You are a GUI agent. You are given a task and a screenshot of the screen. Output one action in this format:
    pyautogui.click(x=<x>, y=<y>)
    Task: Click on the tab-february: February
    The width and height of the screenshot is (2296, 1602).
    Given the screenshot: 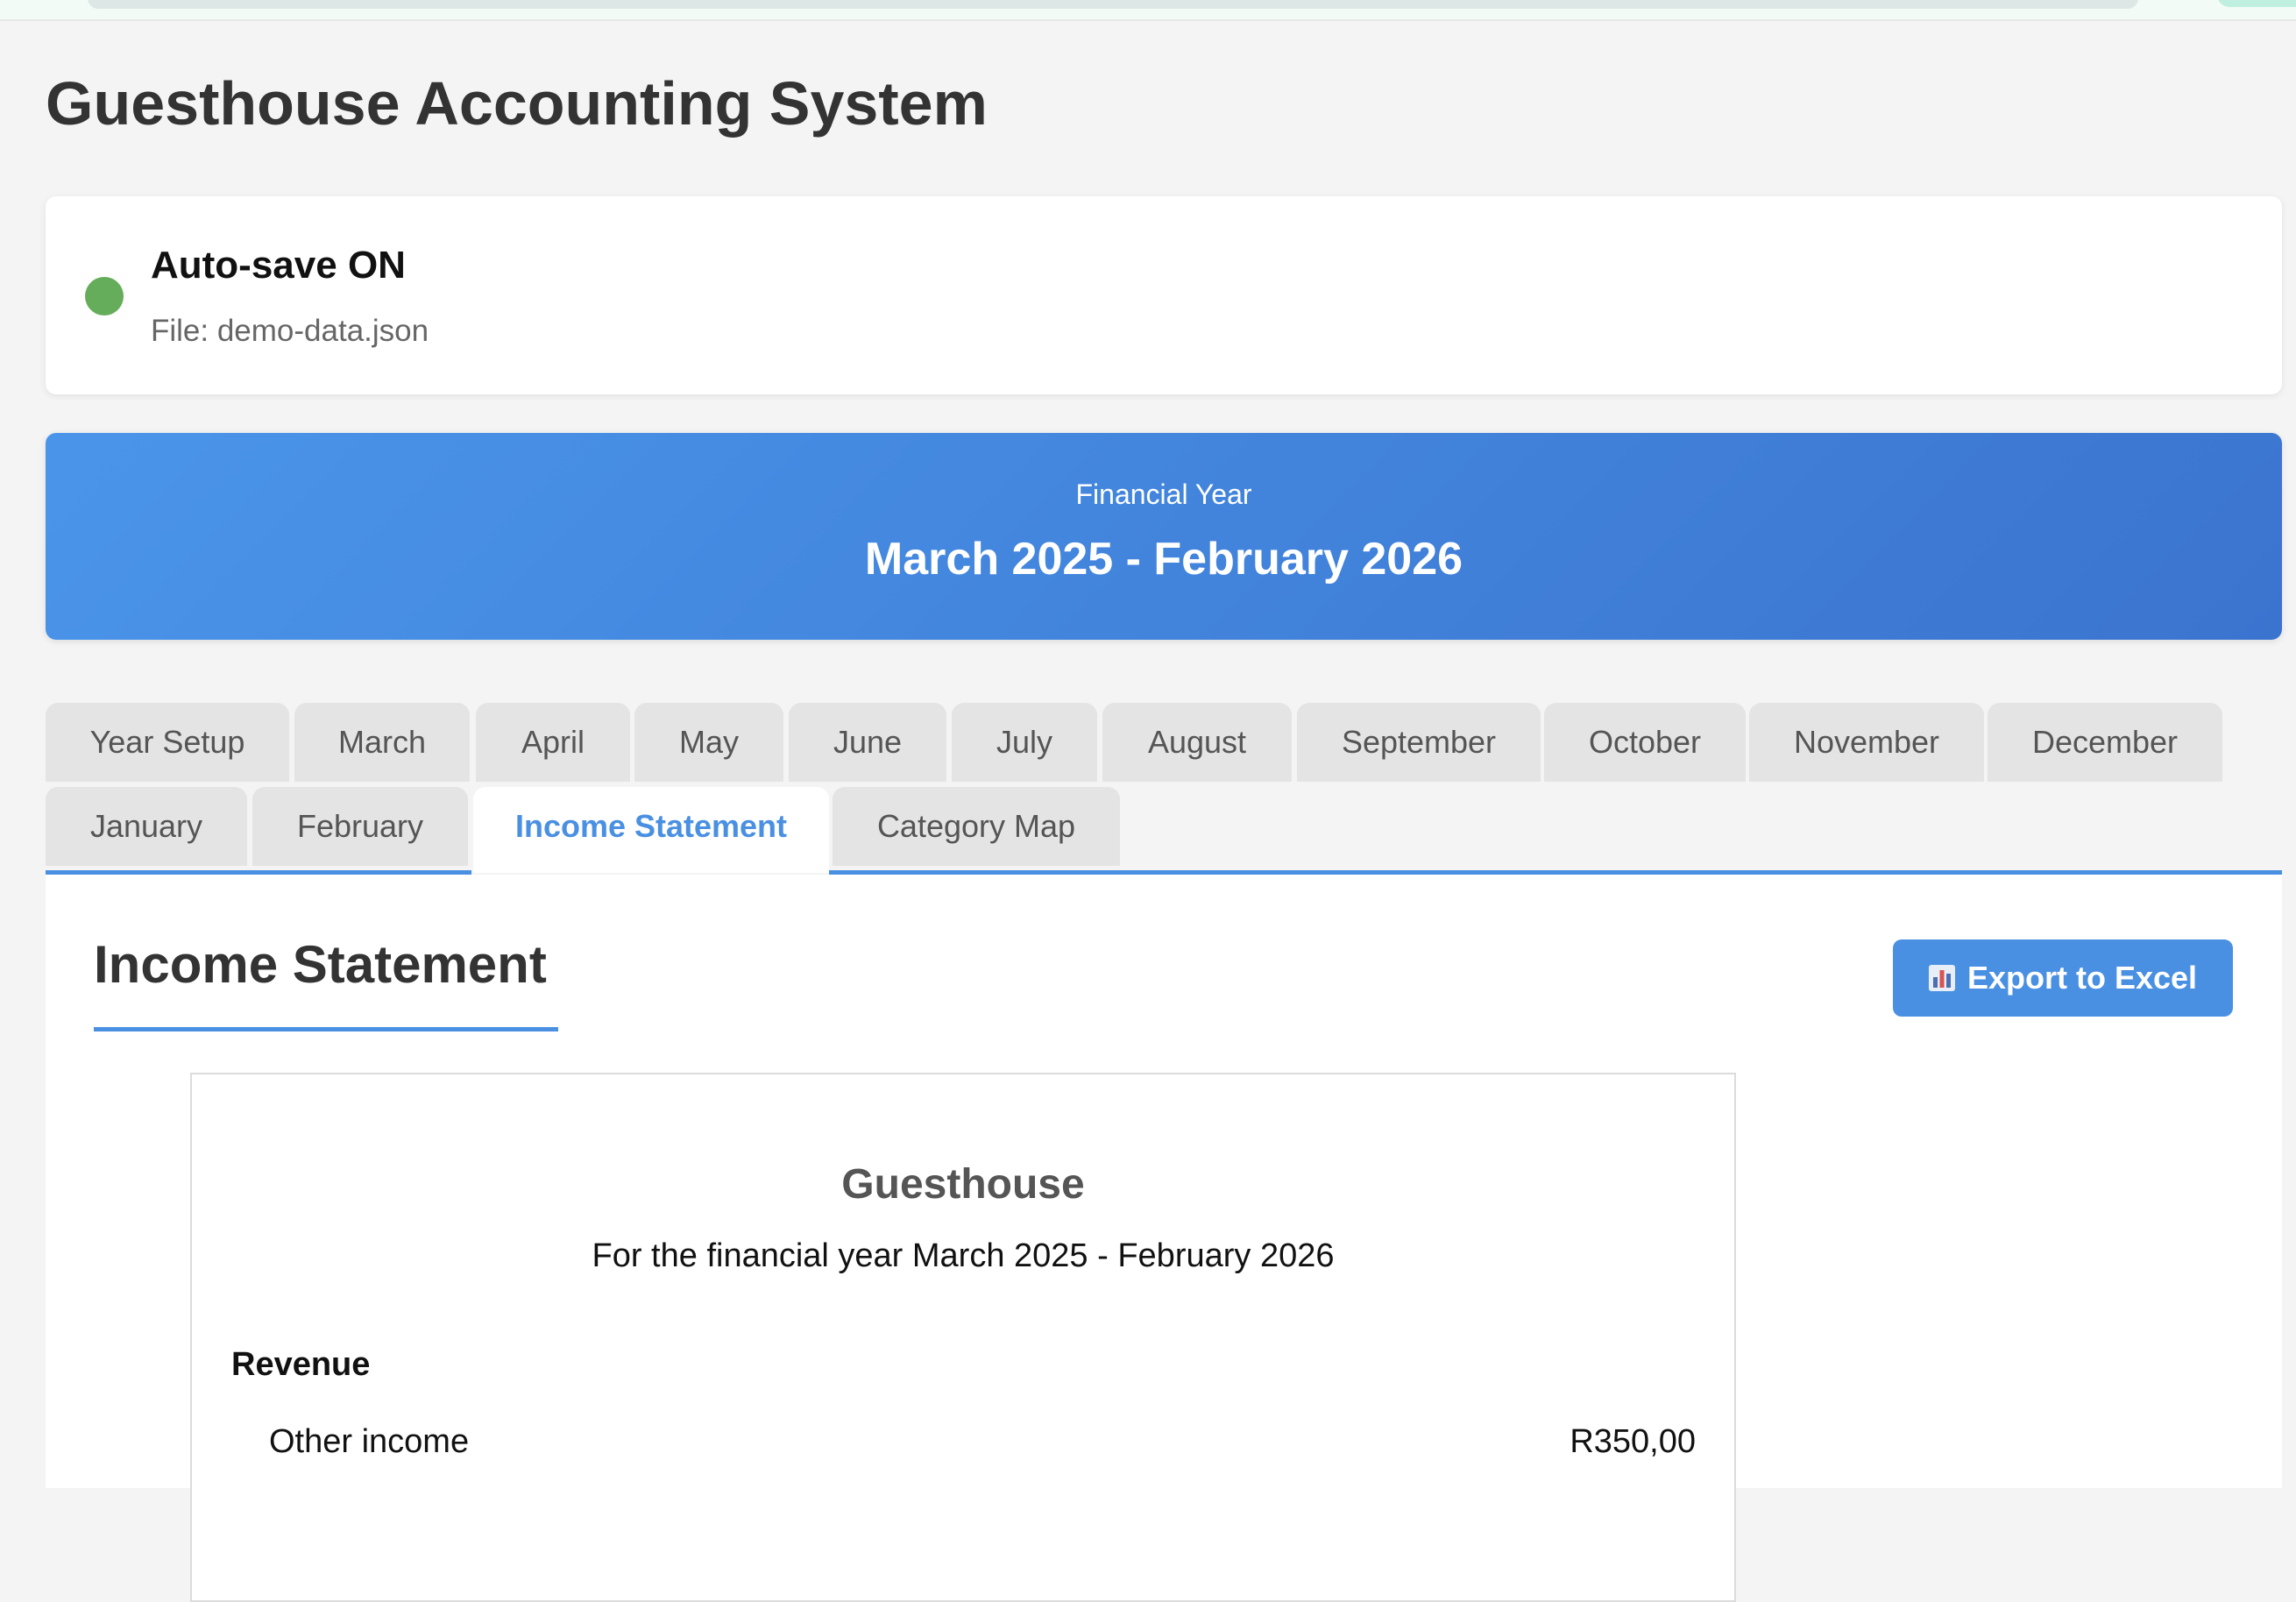 What is the action you would take?
    pyautogui.click(x=360, y=826)
    